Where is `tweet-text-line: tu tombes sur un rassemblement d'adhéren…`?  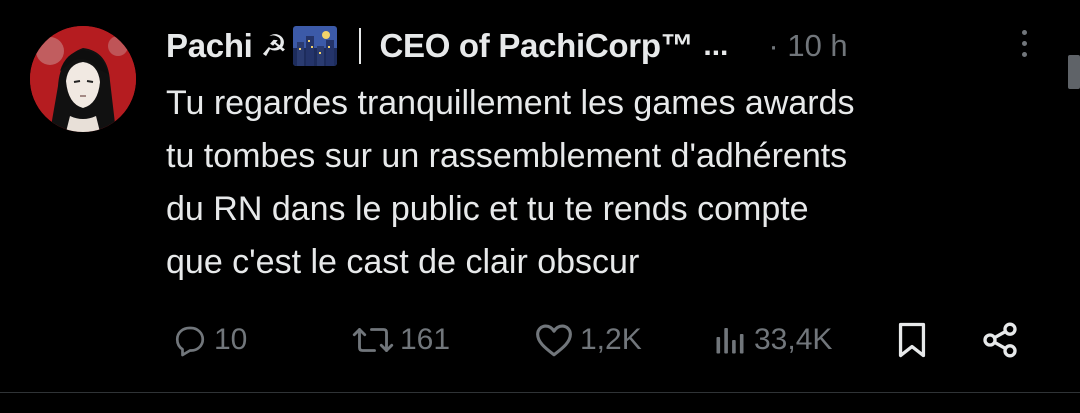 tweet-text-line: tu tombes sur un rassemblement d'adhéren… is located at coordinates (507, 156).